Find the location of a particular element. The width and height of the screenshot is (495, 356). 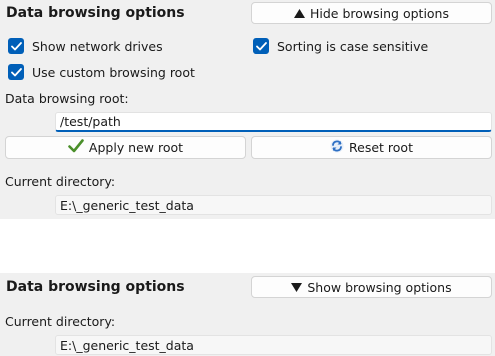

apply-new-root-button: Apply new root is located at coordinates (125, 147).